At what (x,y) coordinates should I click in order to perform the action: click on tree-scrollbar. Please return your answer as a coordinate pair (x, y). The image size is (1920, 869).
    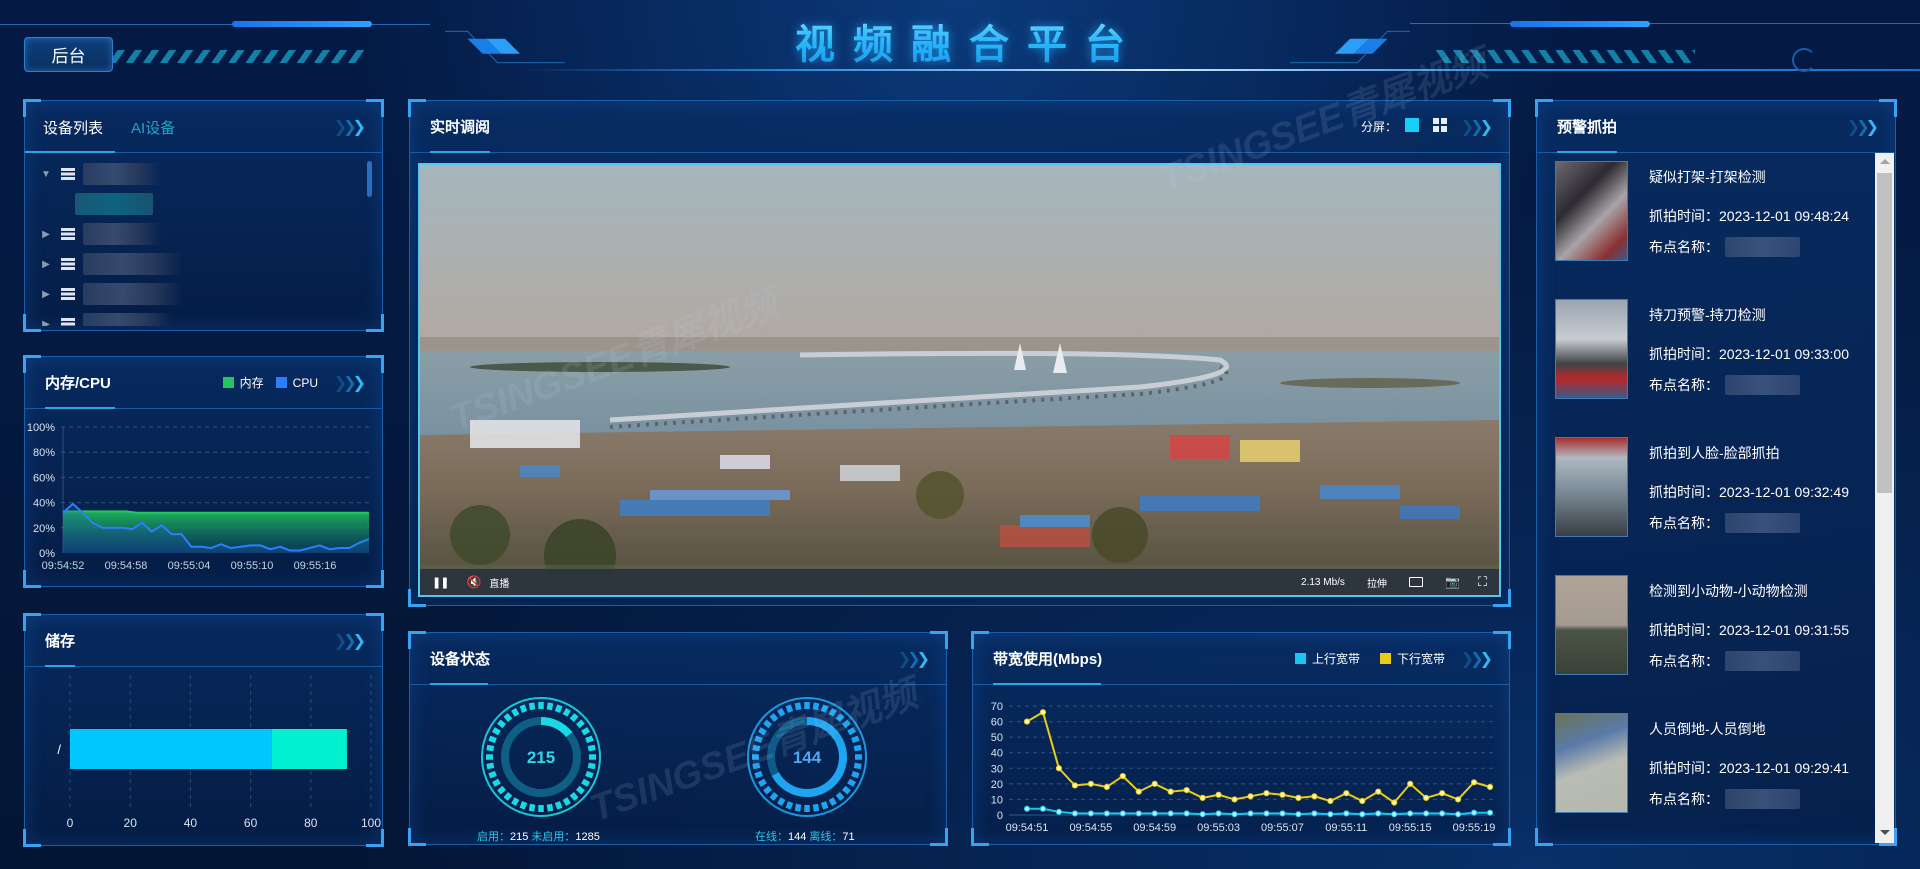
    Looking at the image, I should click on (369, 179).